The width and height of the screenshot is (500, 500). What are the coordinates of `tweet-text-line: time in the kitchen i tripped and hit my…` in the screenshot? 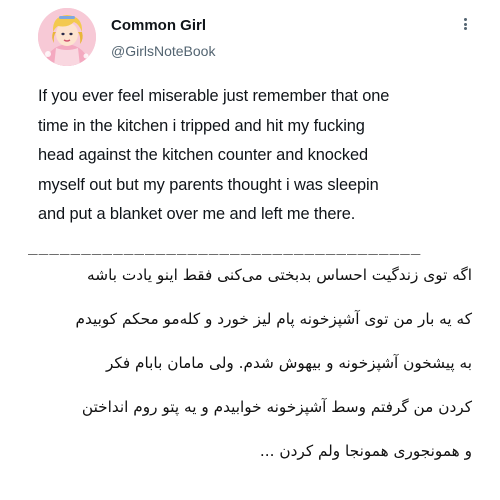 It's located at (201, 125).